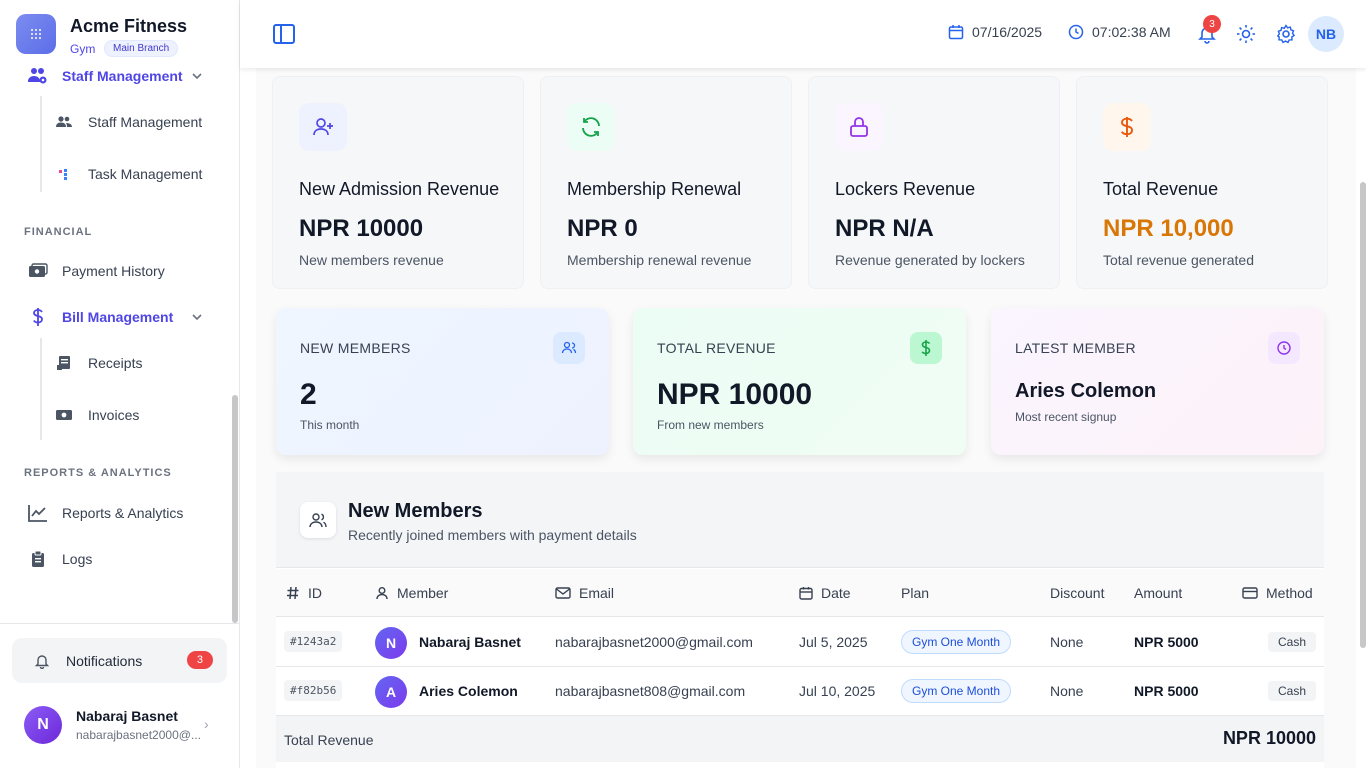  Describe the element at coordinates (1212, 24) in the screenshot. I see `notification-badge: 3` at that location.